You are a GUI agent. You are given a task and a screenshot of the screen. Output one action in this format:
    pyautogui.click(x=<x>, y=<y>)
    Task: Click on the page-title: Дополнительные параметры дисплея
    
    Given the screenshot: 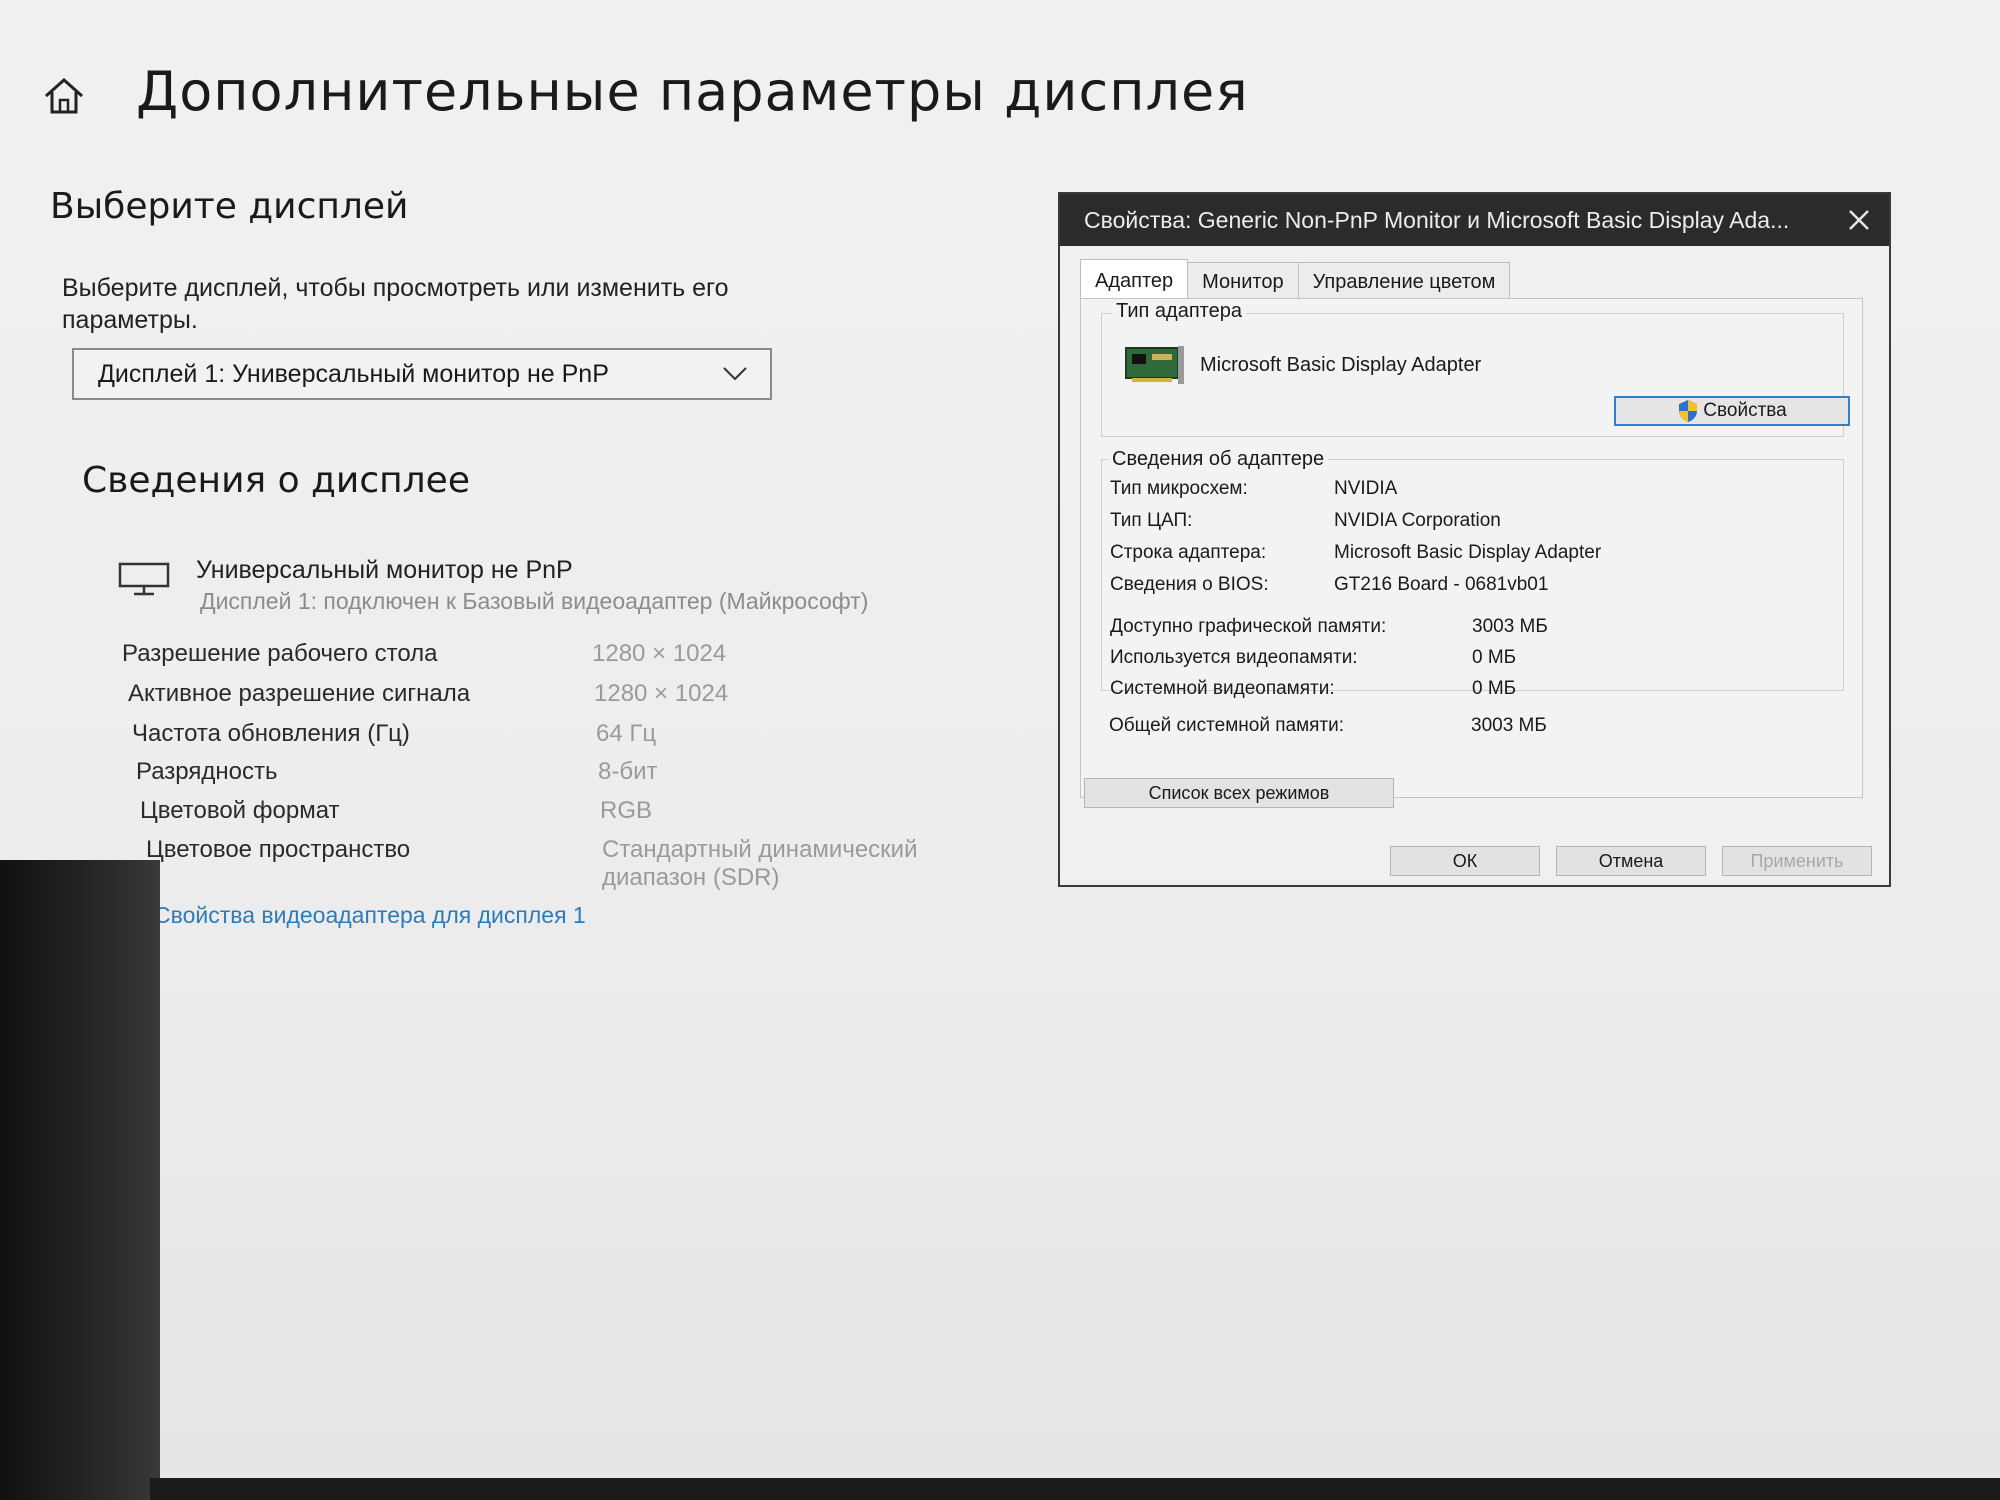 What is the action you would take?
    pyautogui.click(x=692, y=91)
    